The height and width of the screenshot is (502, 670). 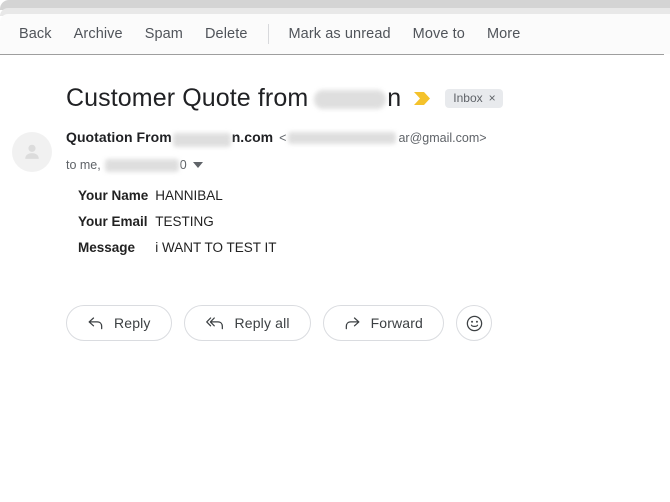 I want to click on smiley-face-icon, so click(x=474, y=323).